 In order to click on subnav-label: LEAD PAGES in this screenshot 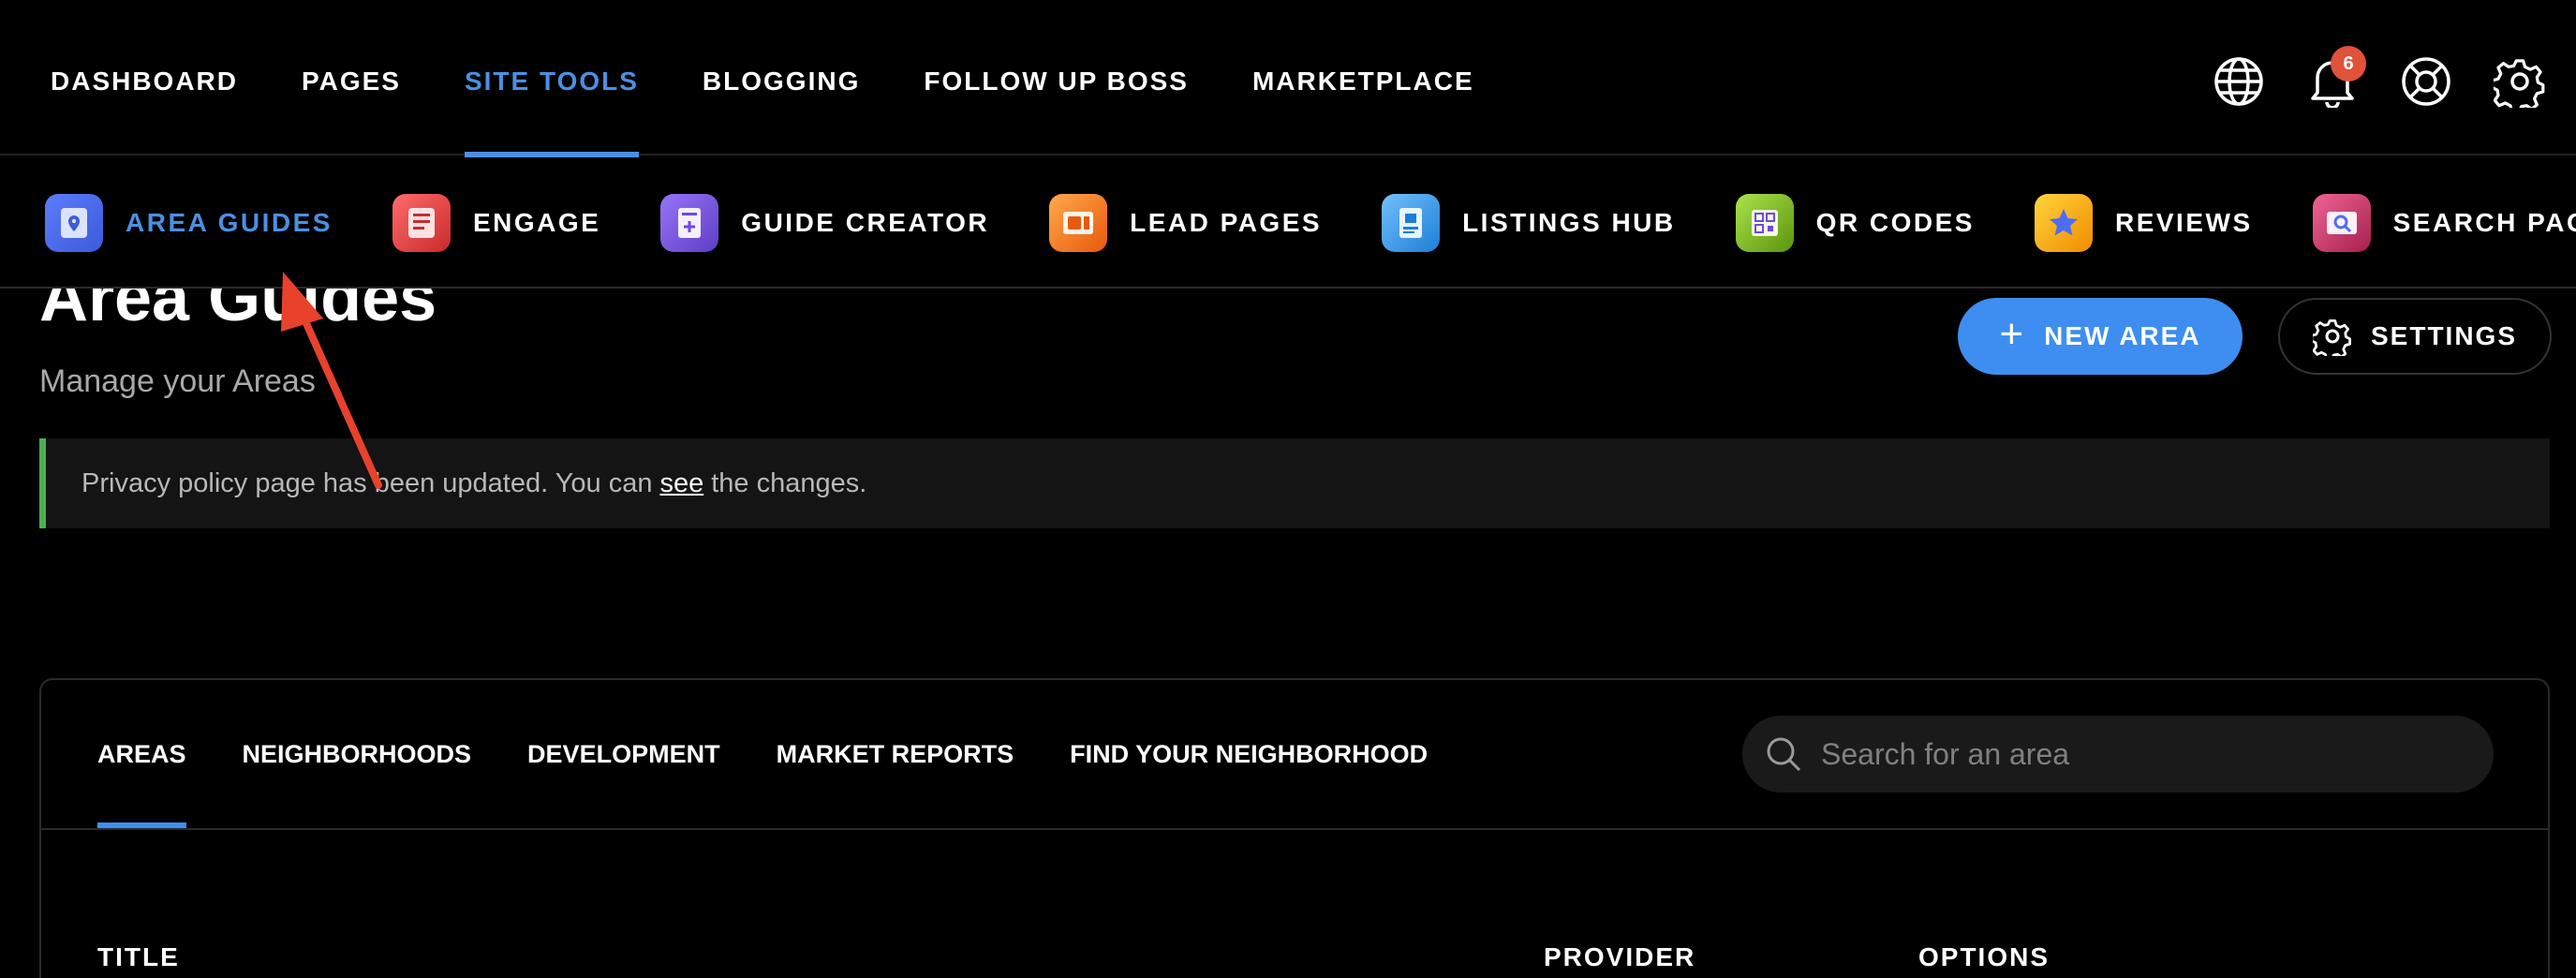, I will do `click(1226, 223)`.